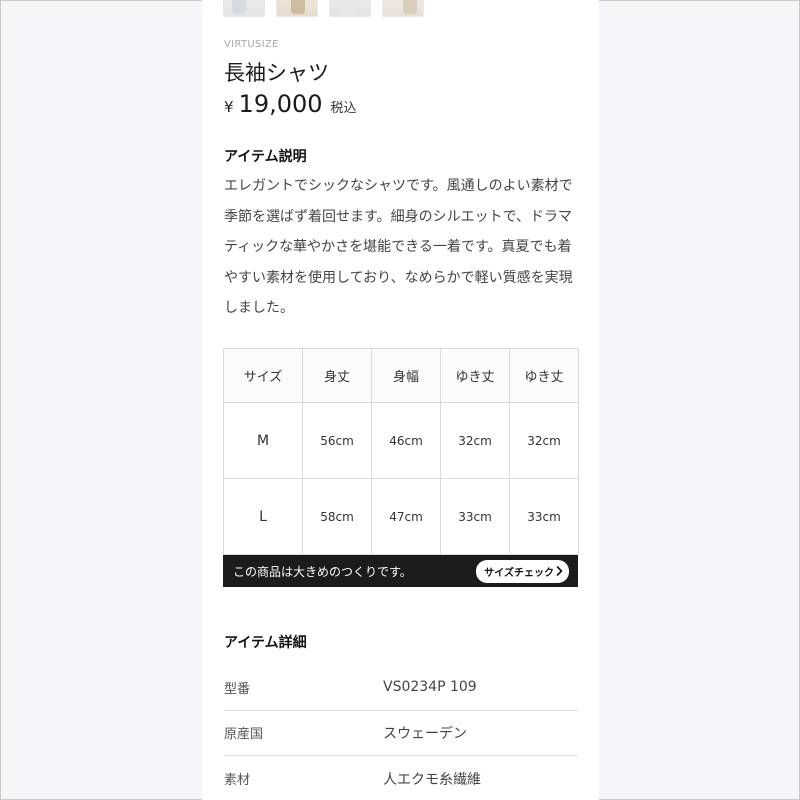 The width and height of the screenshot is (800, 800). Describe the element at coordinates (406, 516) in the screenshot. I see `size-table-cell: 47cm` at that location.